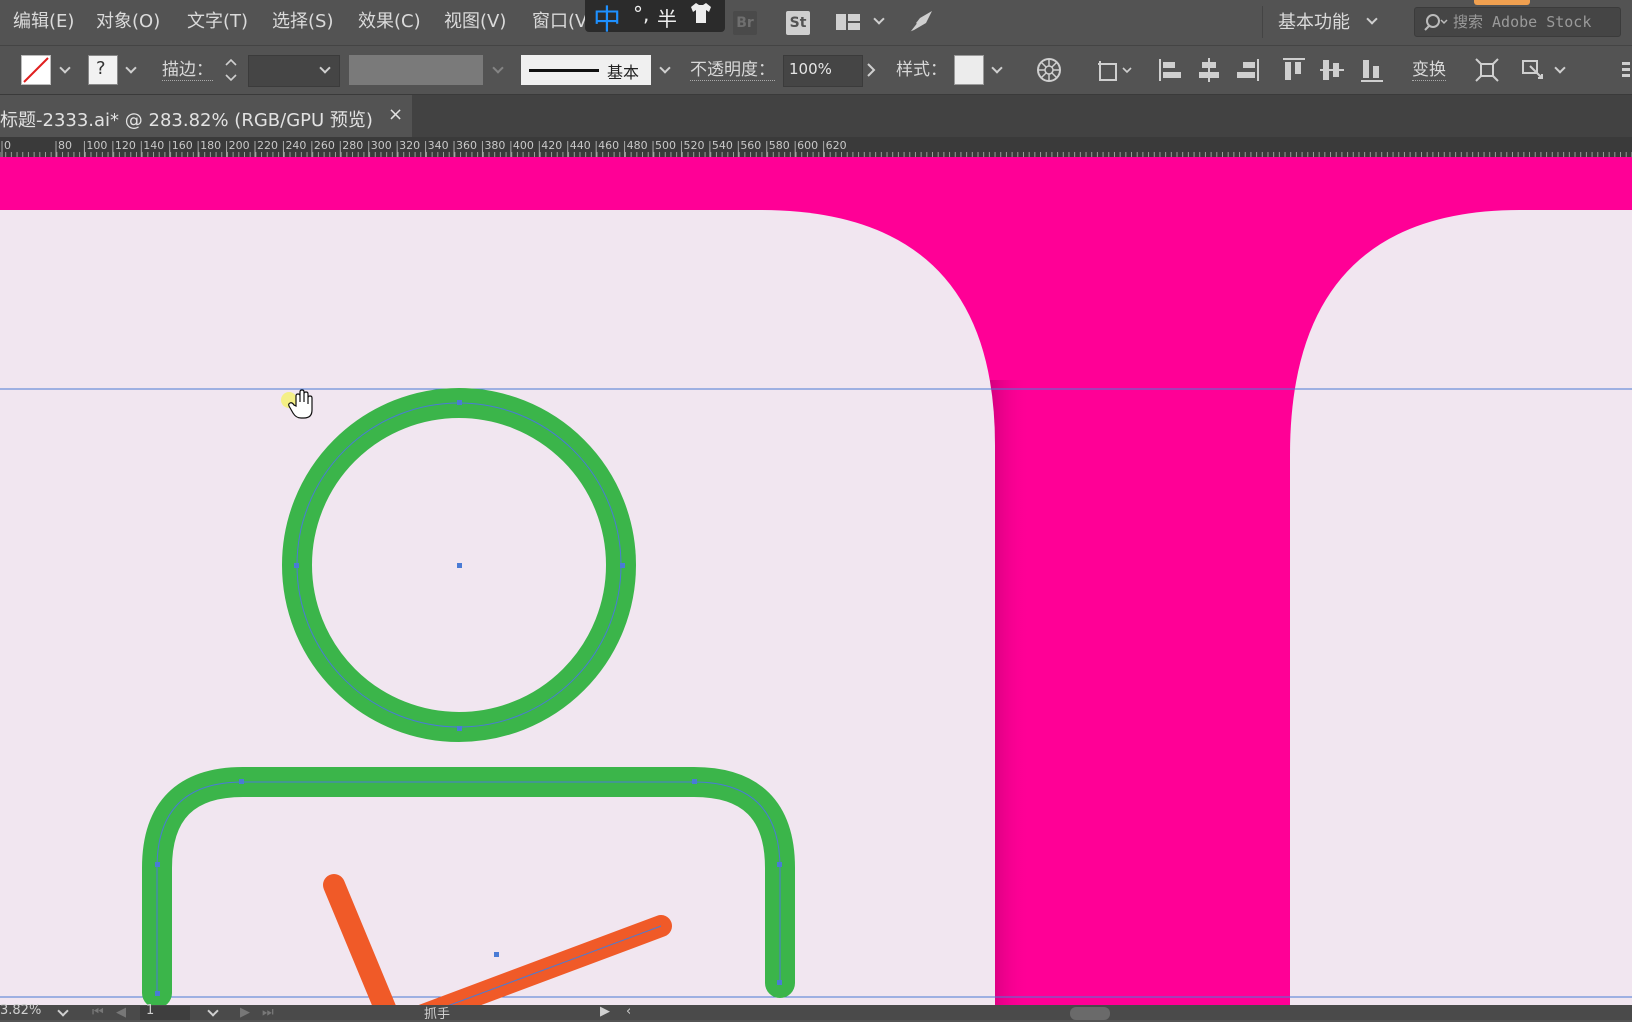  I want to click on ruler-label: 580, so click(779, 145).